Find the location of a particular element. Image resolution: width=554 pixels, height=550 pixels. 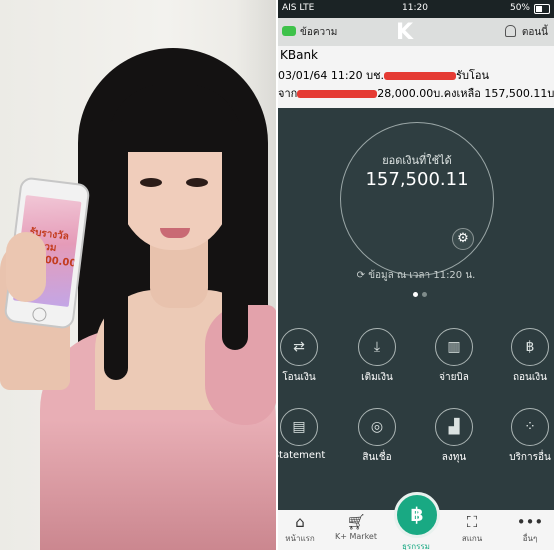

basket-icon: 🛒︎ is located at coordinates (356, 522).